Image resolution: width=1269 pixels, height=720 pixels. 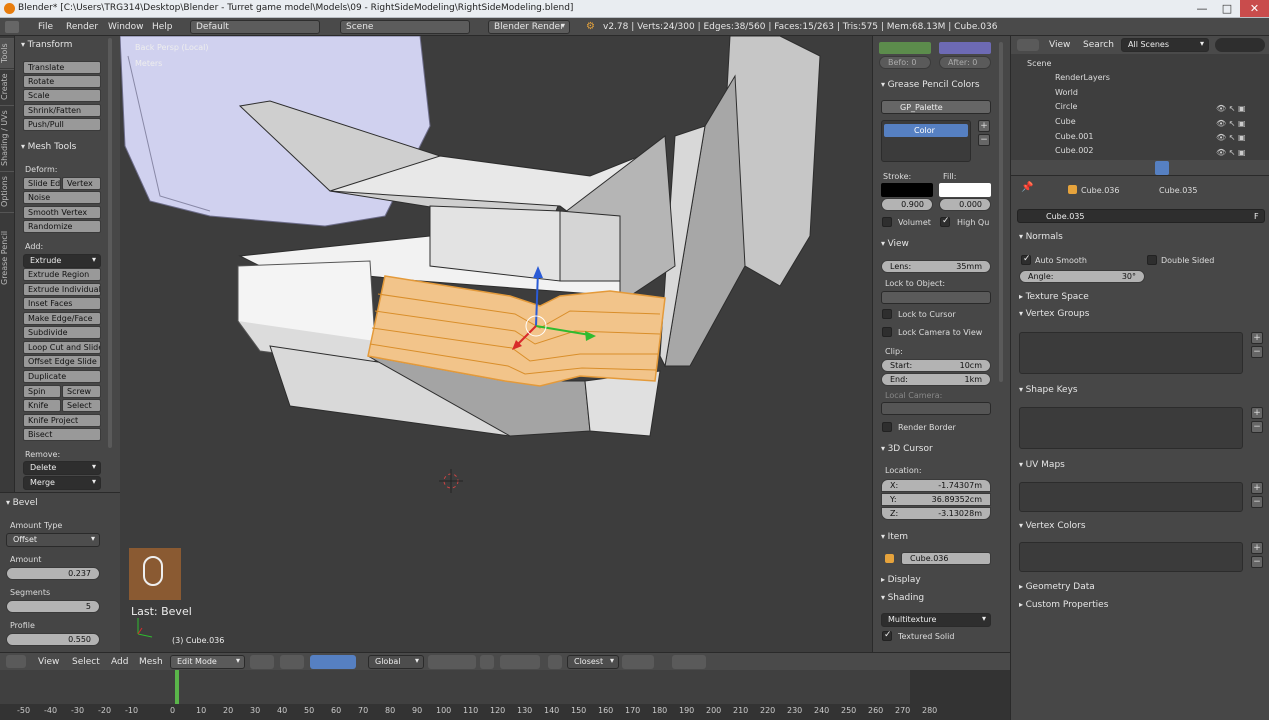 What do you see at coordinates (936, 485) in the screenshot?
I see `cursor-x-field: X: -1.74307m` at bounding box center [936, 485].